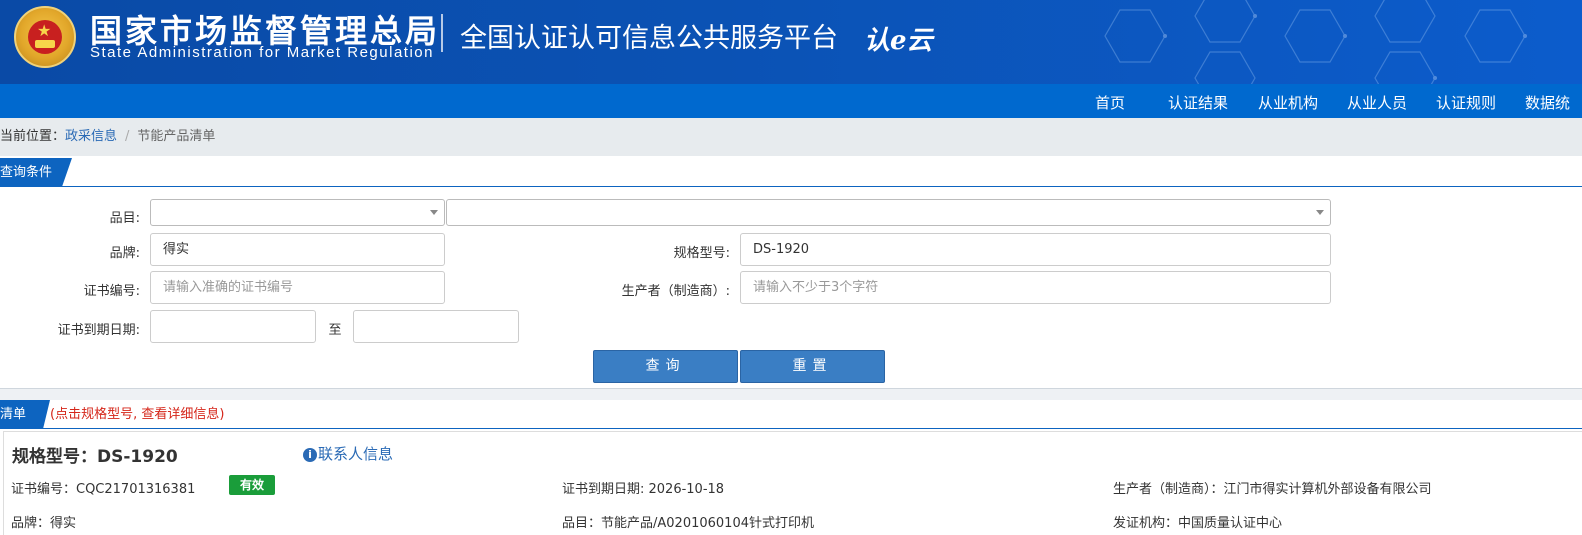  What do you see at coordinates (103, 489) in the screenshot?
I see `cert-no-text: 证书编号：CQC21701316381` at bounding box center [103, 489].